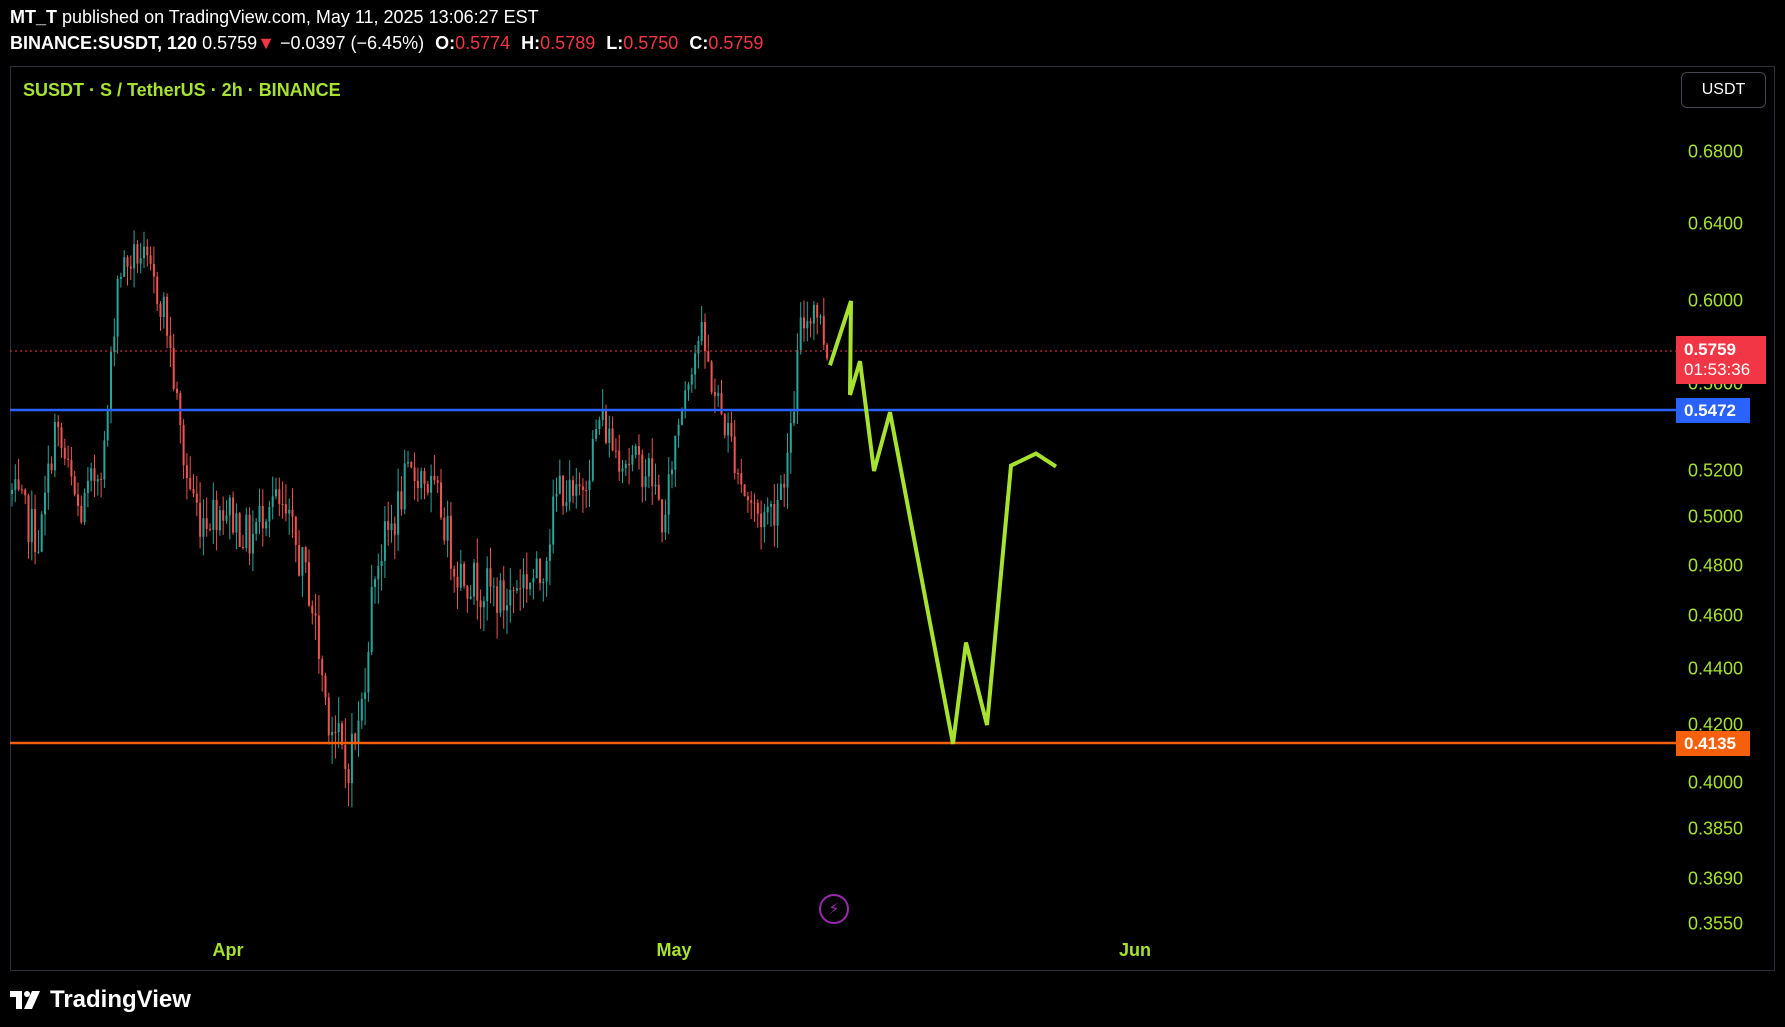  What do you see at coordinates (1716, 300) in the screenshot?
I see `price-tick: 0.6000` at bounding box center [1716, 300].